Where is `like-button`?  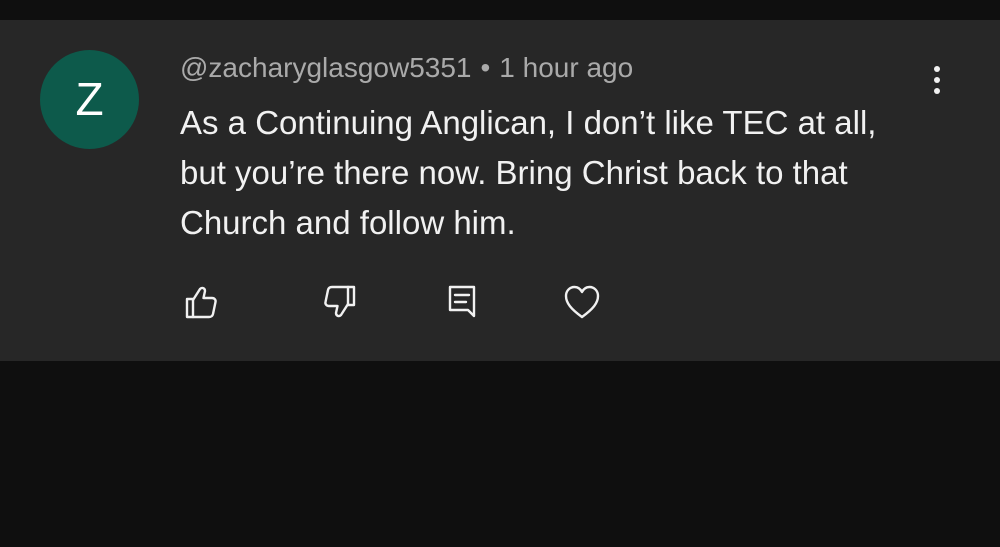 like-button is located at coordinates (201, 302).